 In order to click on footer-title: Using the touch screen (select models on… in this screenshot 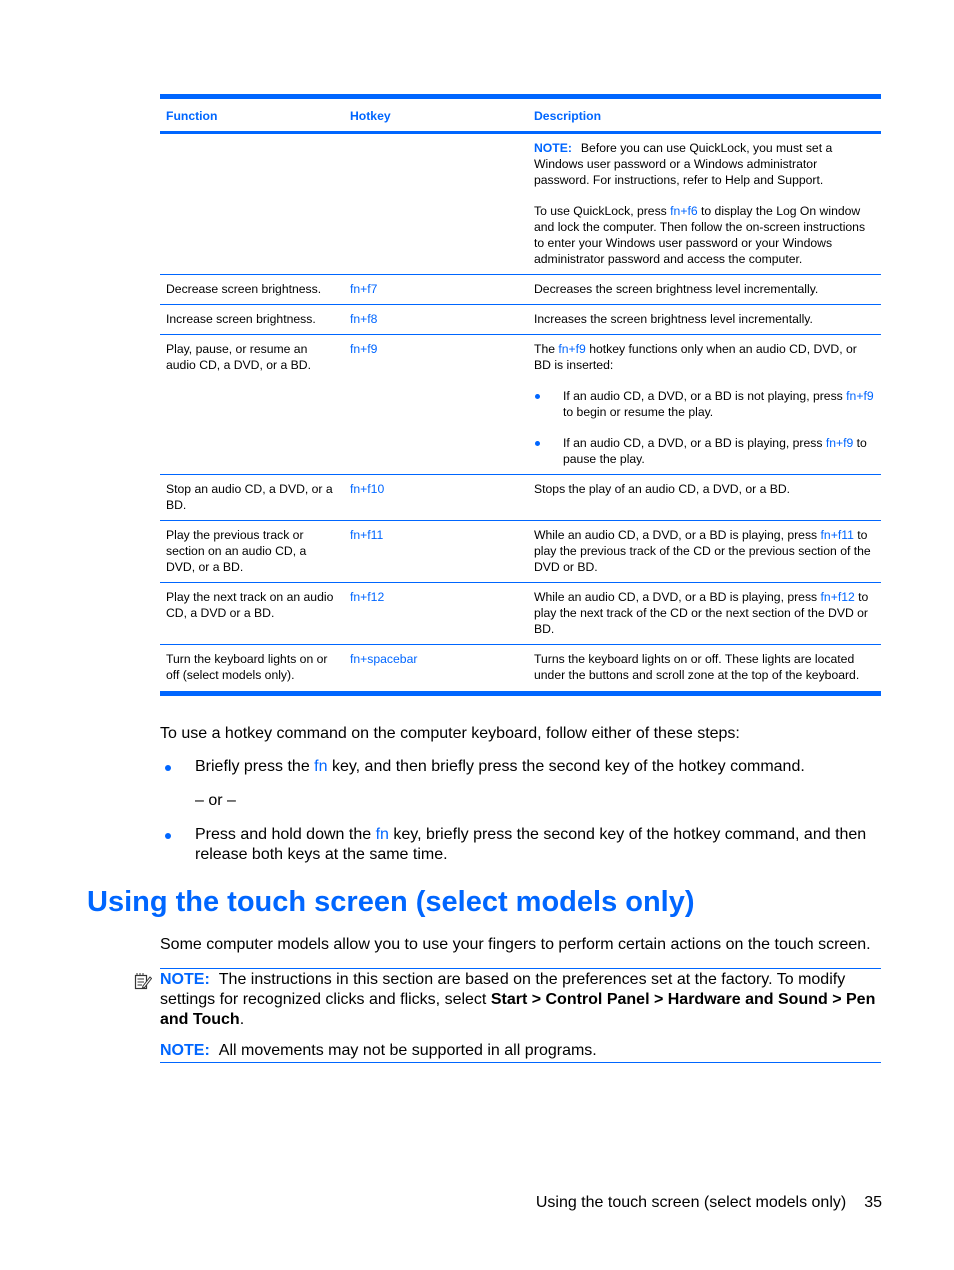, I will do `click(691, 1202)`.